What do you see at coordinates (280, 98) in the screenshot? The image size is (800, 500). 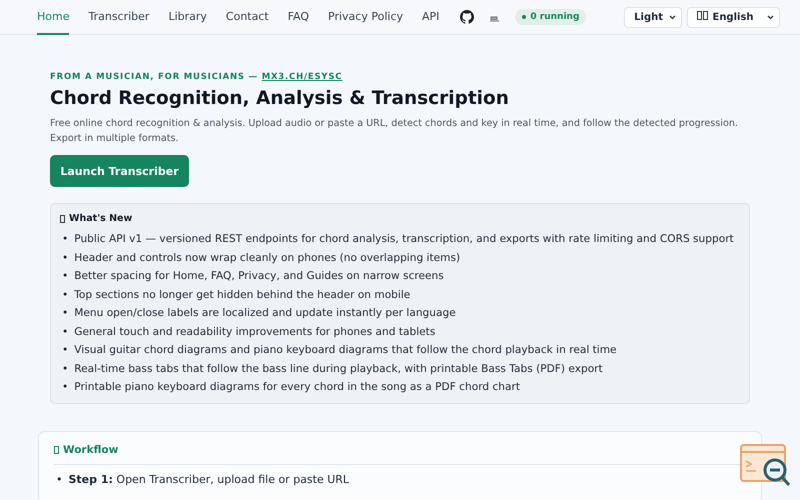 I see `page-title: Chord Recognition, Analysis & Transcription` at bounding box center [280, 98].